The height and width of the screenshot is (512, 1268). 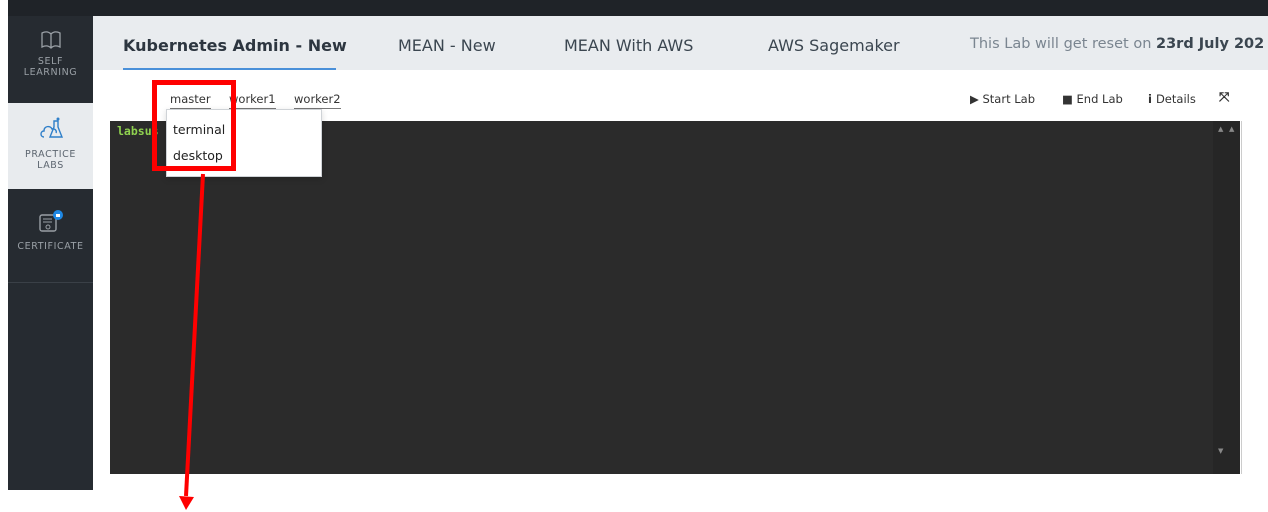 I want to click on annotation-arrow, so click(x=192, y=341).